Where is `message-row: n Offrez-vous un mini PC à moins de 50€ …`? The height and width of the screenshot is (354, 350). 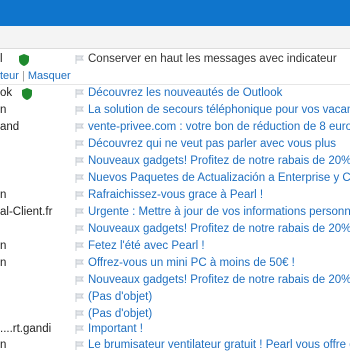
message-row: n Offrez-vous un mini PC à moins de 50€ … is located at coordinates (175, 263).